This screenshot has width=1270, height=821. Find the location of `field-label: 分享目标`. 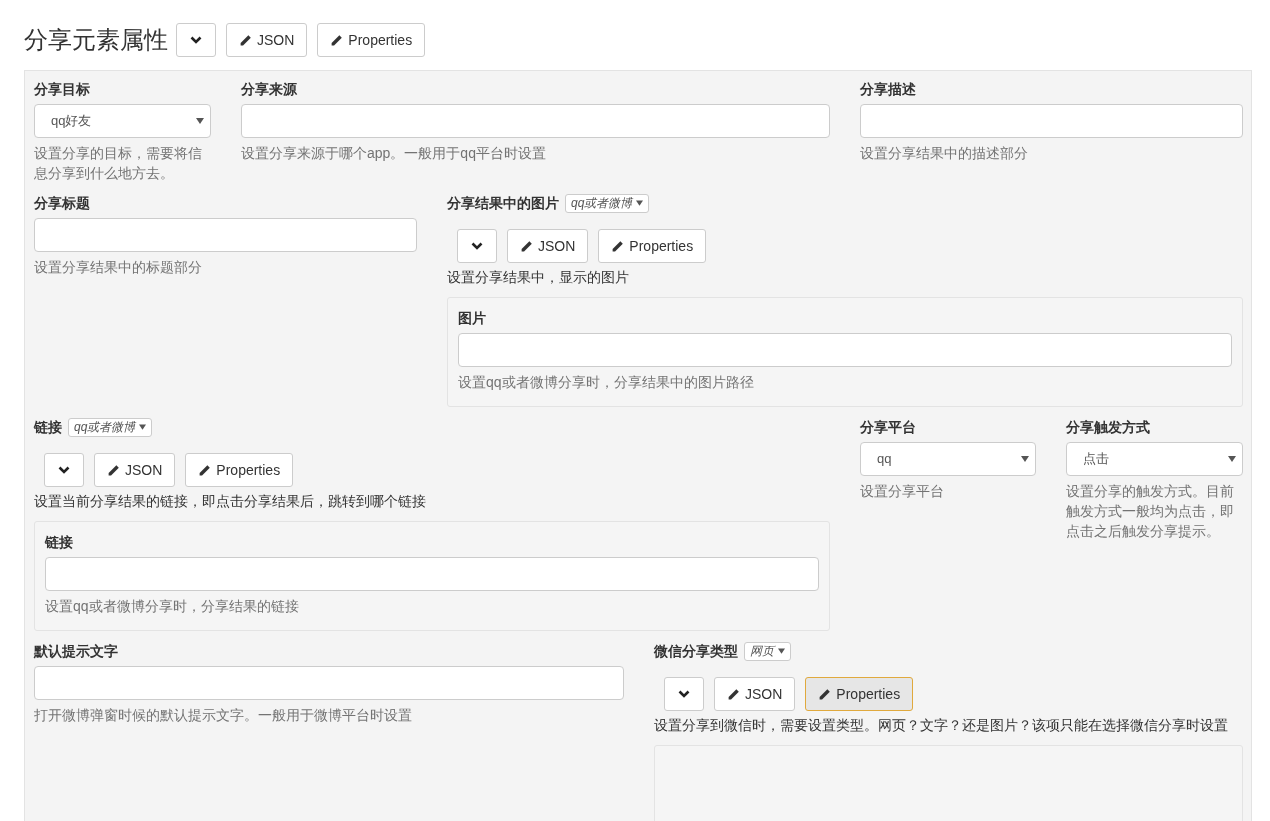

field-label: 分享目标 is located at coordinates (62, 89).